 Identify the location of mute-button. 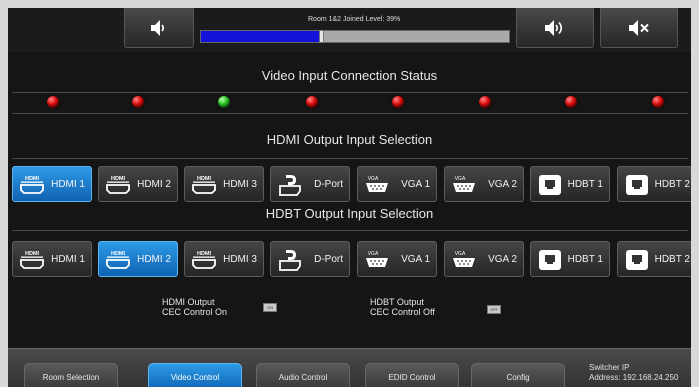
(639, 28).